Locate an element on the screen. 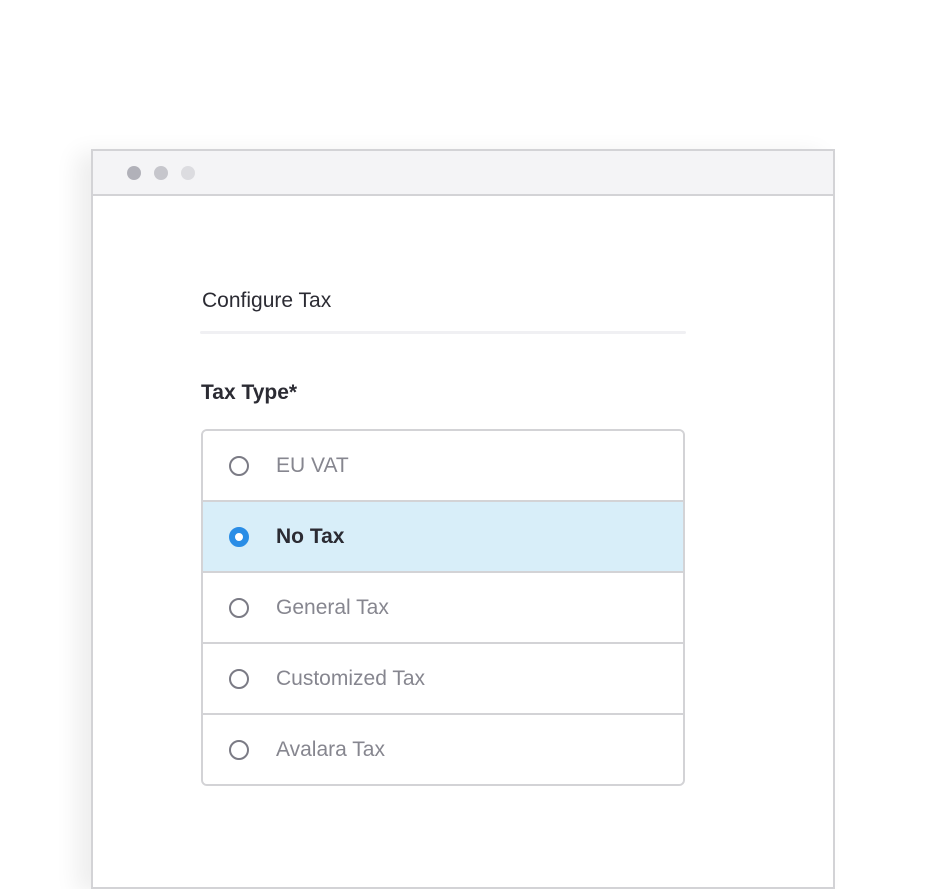 Image resolution: width=928 pixels, height=889 pixels. option-label: No Tax is located at coordinates (310, 536).